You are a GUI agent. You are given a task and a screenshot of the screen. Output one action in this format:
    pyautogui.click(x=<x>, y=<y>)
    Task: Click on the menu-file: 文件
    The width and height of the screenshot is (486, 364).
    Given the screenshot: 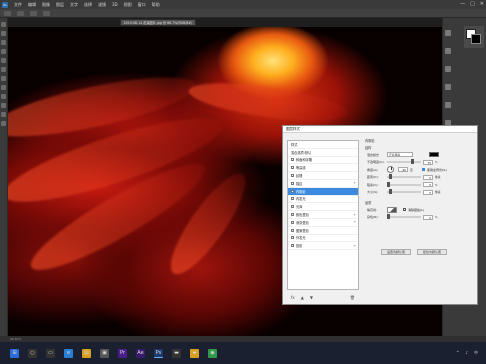 What is the action you would take?
    pyautogui.click(x=18, y=5)
    